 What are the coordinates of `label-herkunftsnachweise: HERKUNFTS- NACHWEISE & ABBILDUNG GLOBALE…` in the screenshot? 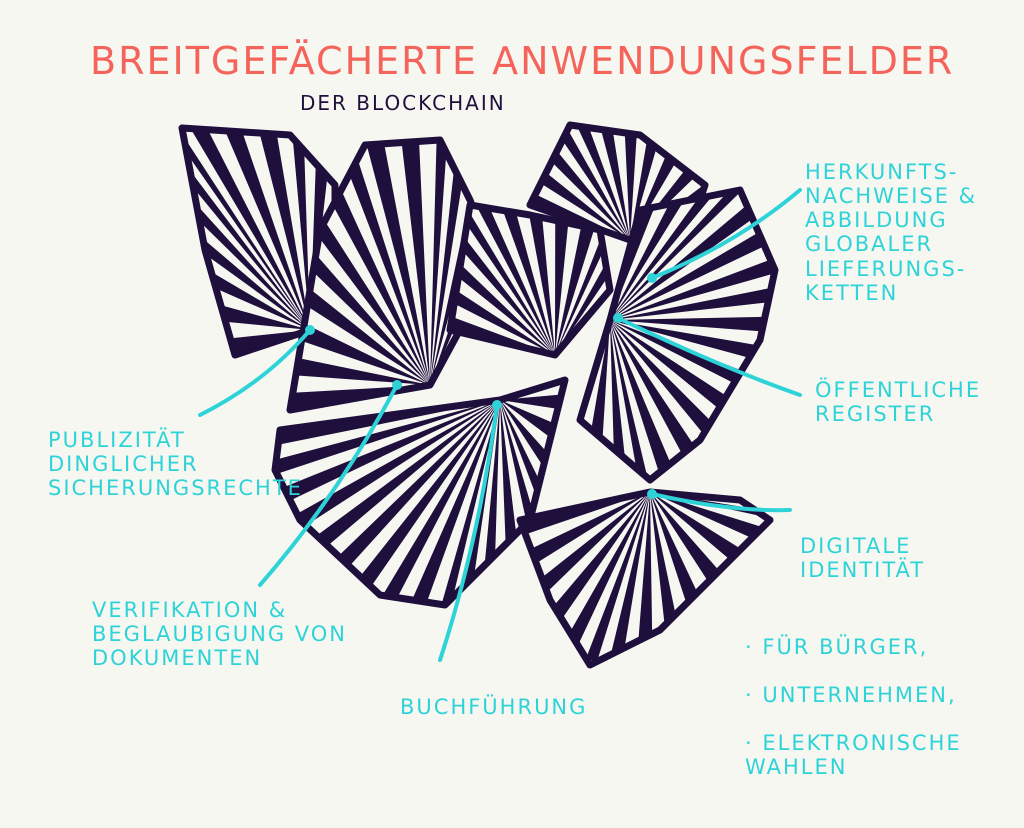 It's located at (891, 232).